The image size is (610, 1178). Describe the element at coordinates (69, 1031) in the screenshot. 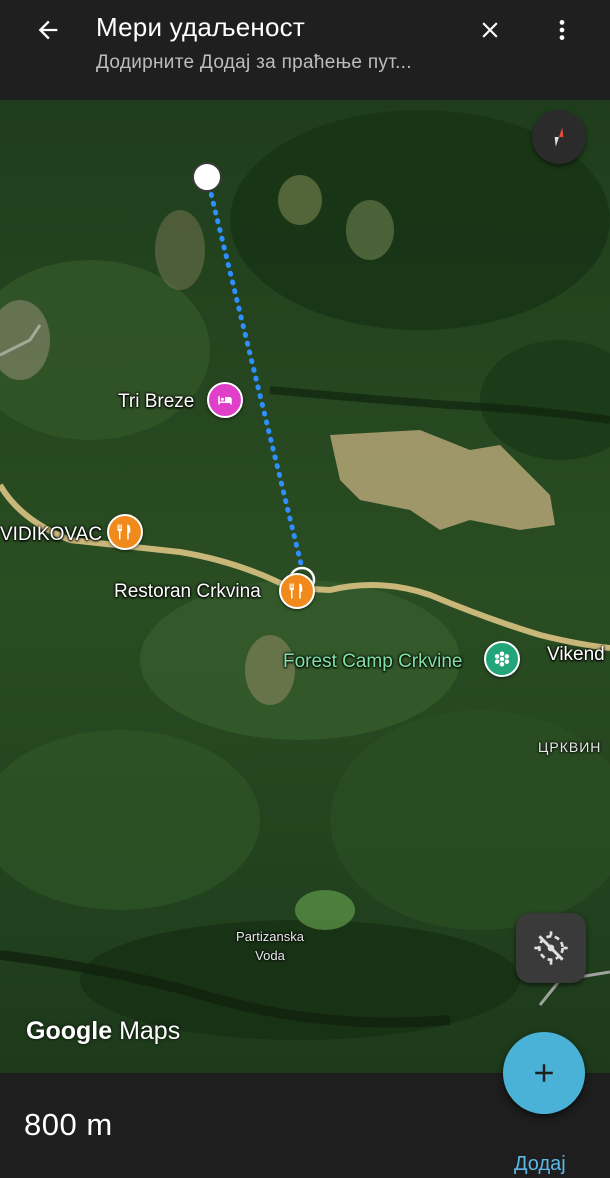

I see `google-wordmark: Google` at that location.